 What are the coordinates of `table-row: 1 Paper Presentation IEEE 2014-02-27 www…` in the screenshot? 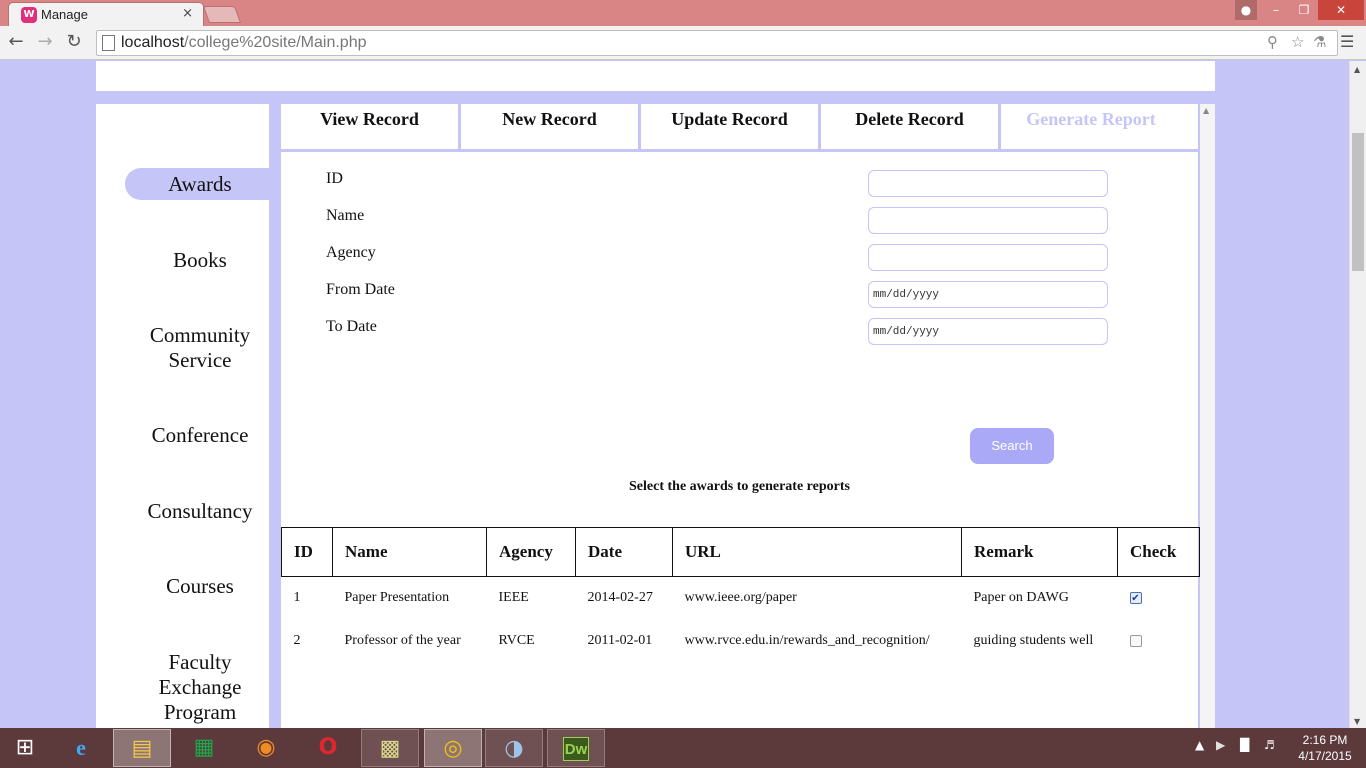 It's located at (741, 598).